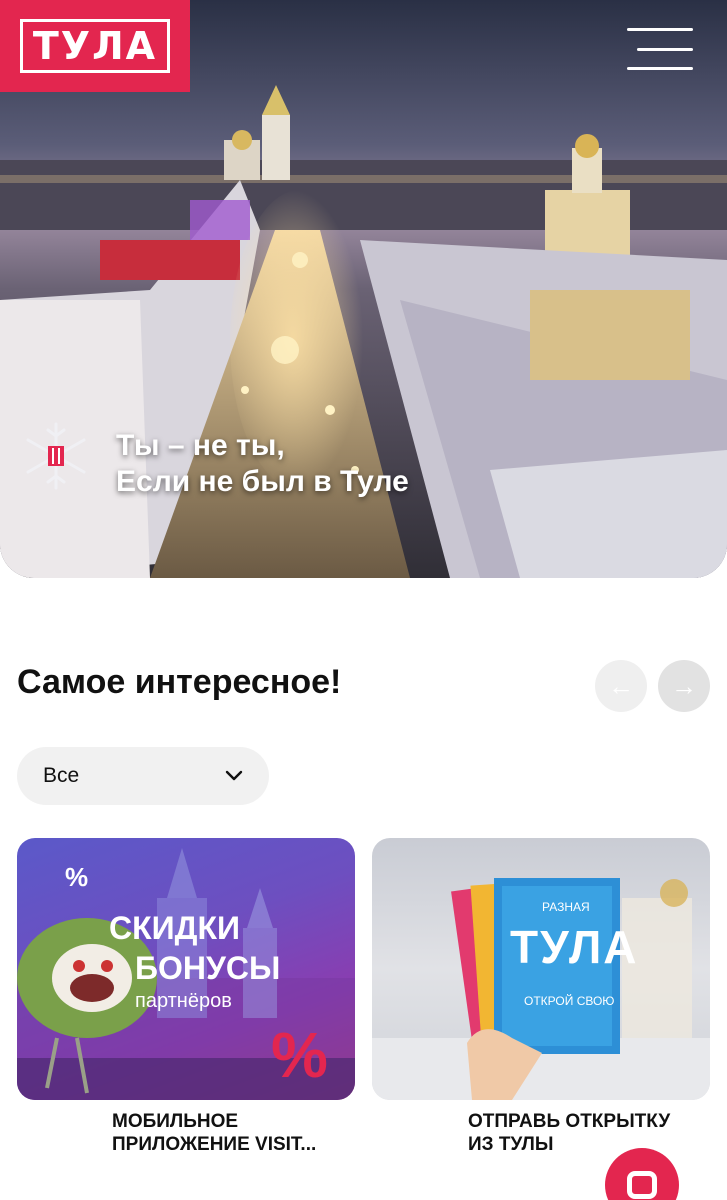 This screenshot has width=727, height=1200. Describe the element at coordinates (77, 877) in the screenshot. I see `percent-badge-top: %` at that location.